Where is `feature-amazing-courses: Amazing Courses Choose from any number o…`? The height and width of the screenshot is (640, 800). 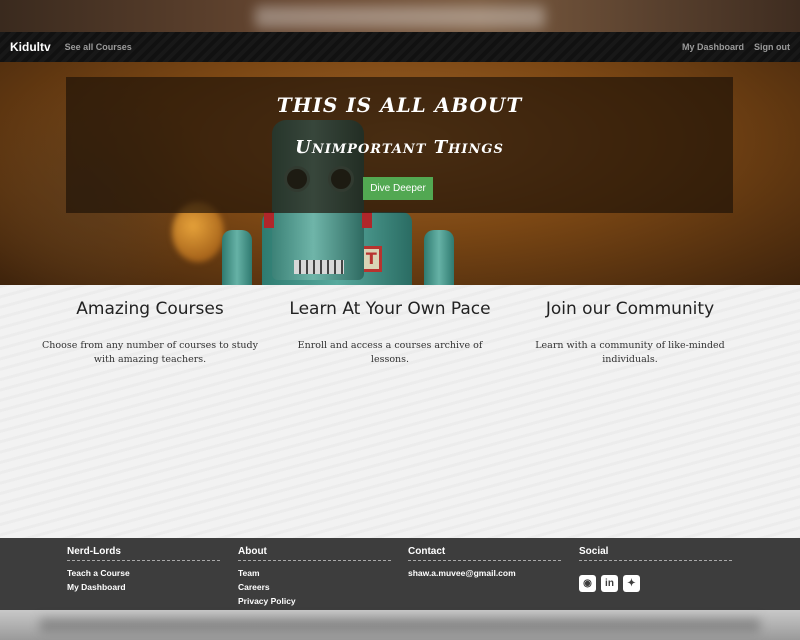 feature-amazing-courses: Amazing Courses Choose from any number o… is located at coordinates (150, 333).